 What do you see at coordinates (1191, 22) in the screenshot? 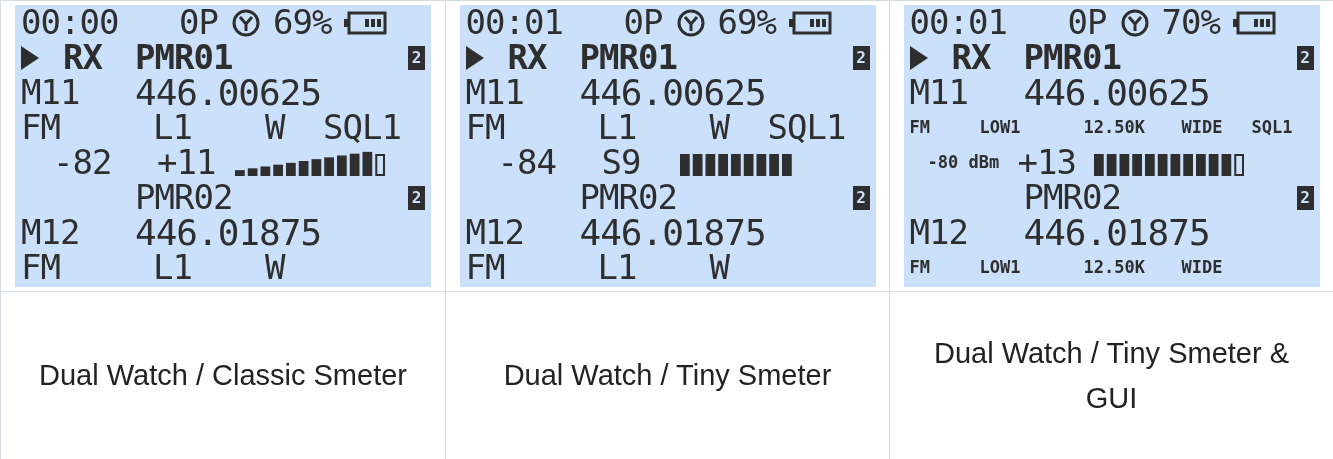
I see `battery-percent: 70%` at bounding box center [1191, 22].